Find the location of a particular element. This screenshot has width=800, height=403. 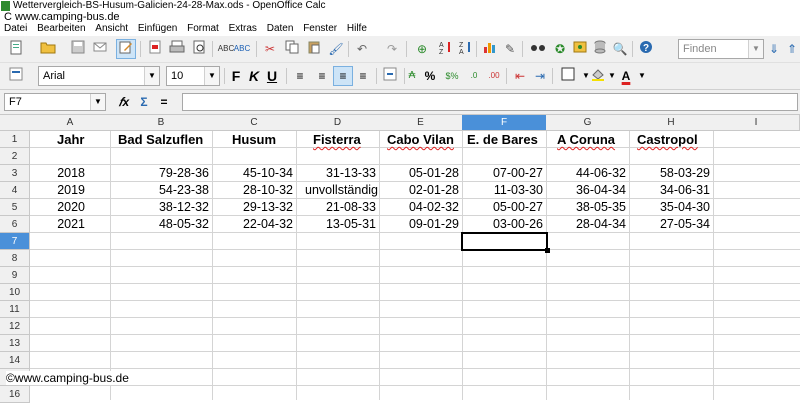

table-cell: 21-08-33 is located at coordinates (337, 207).